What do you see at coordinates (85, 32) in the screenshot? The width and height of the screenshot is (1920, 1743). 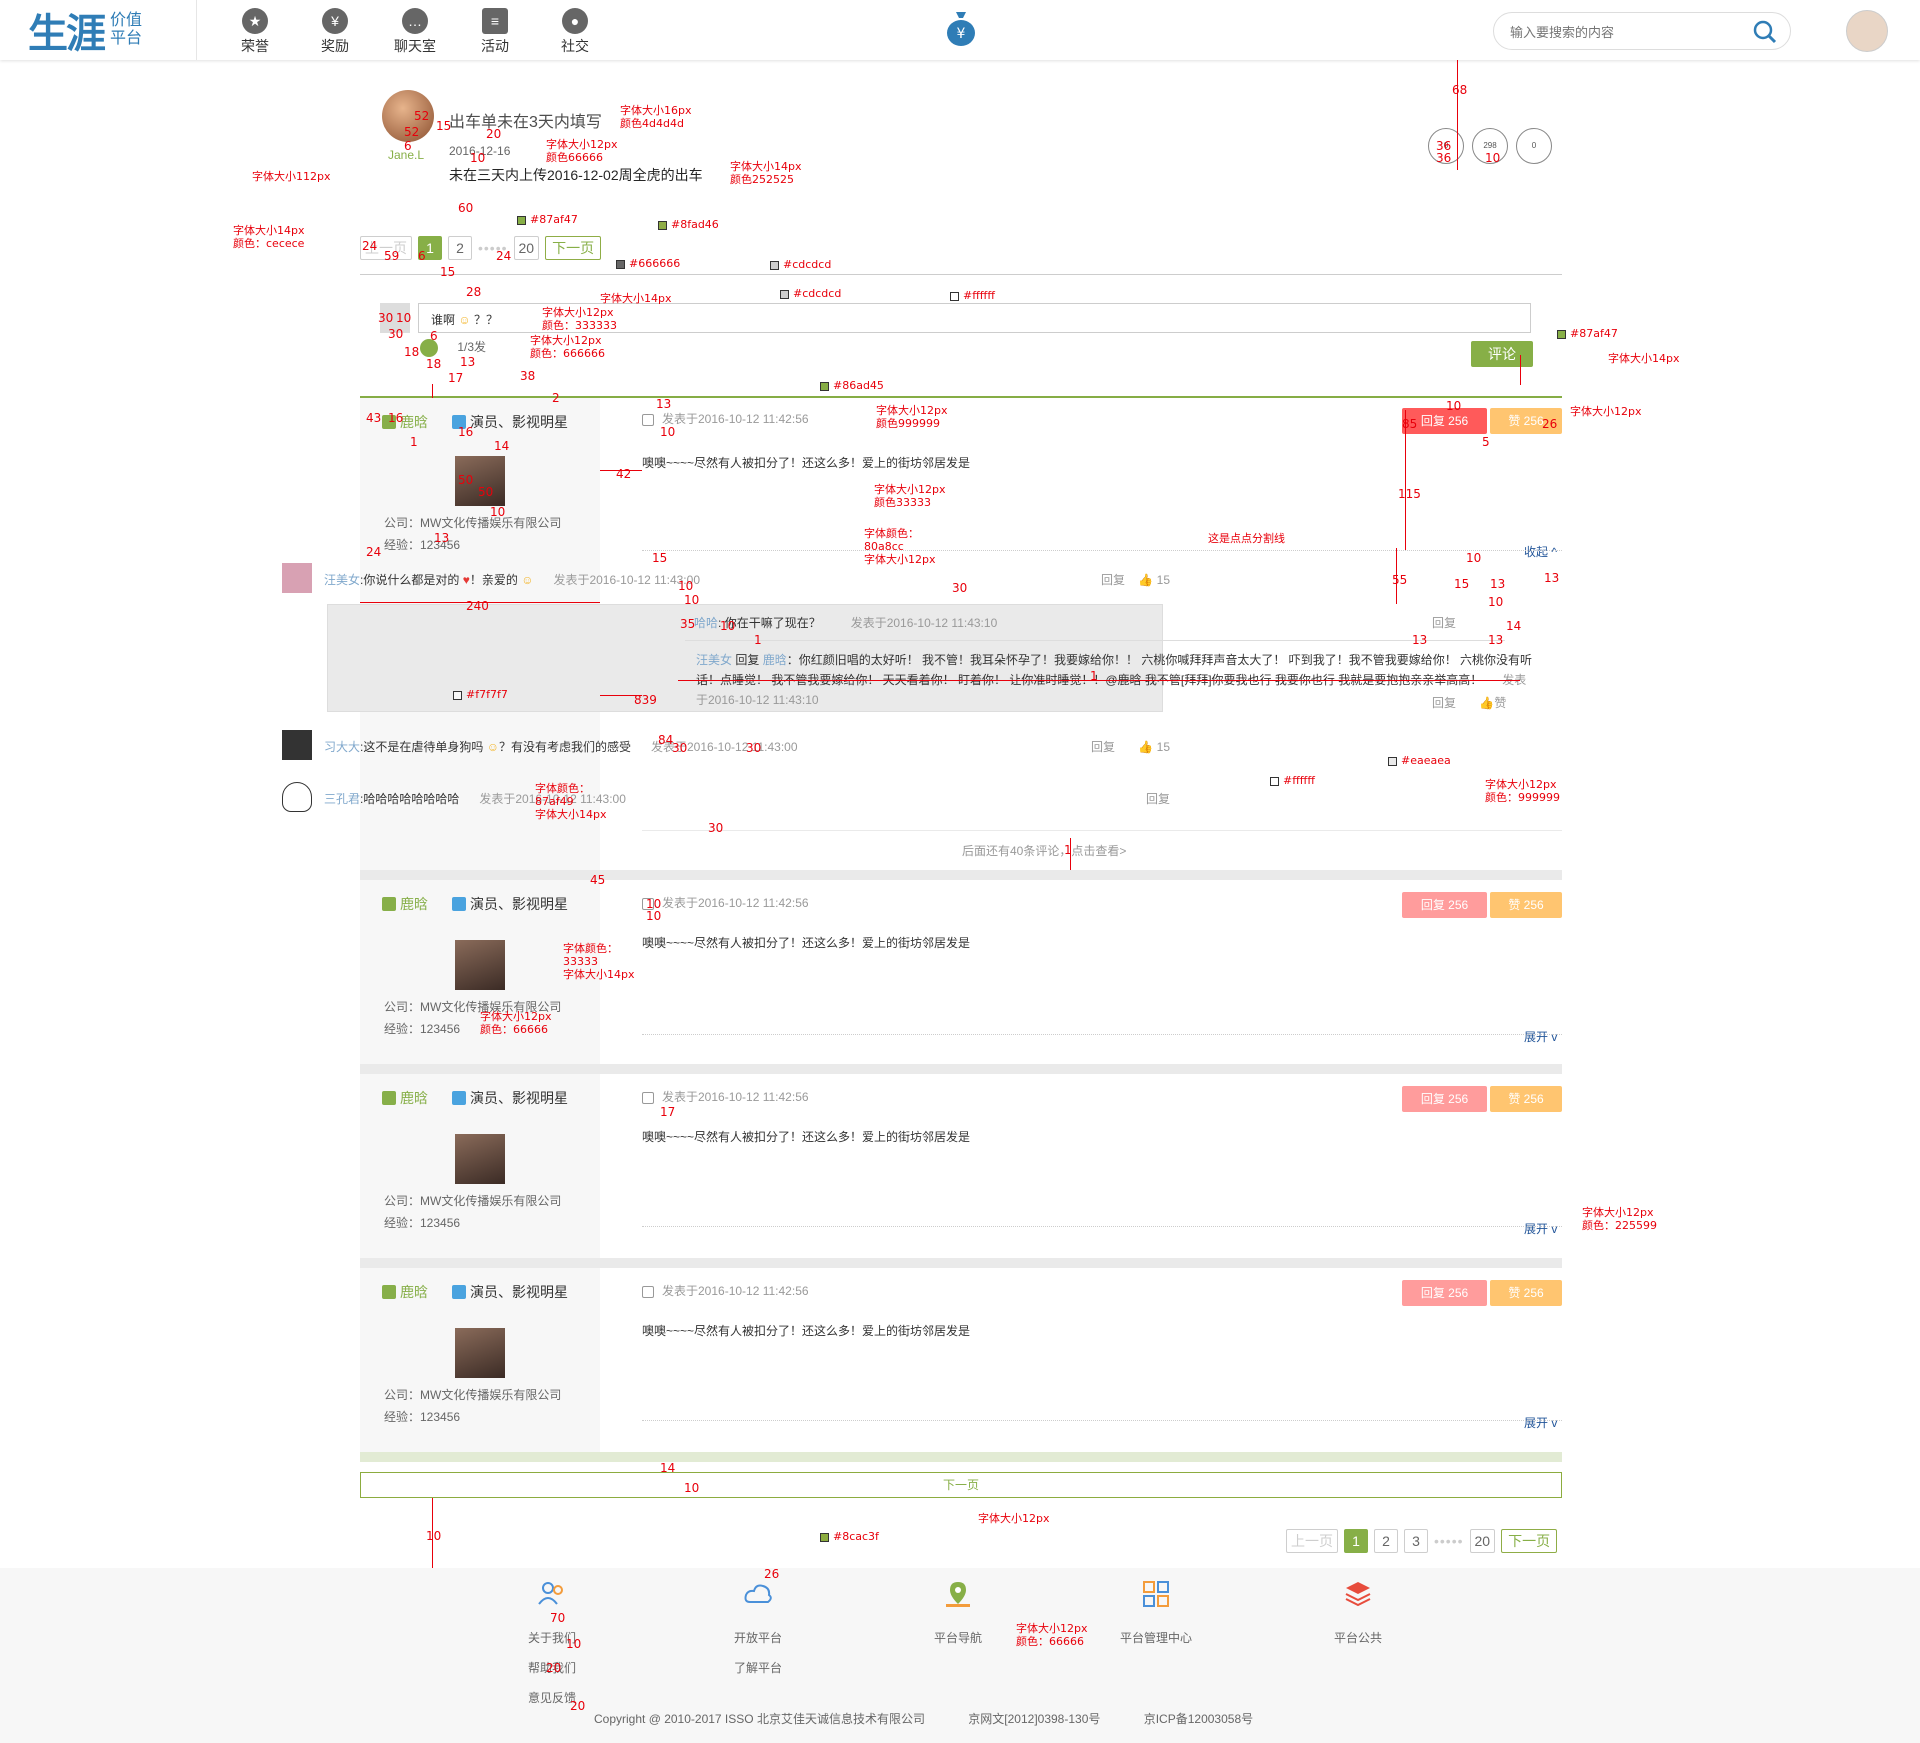 I see `logo: 生涯 价值 平台` at bounding box center [85, 32].